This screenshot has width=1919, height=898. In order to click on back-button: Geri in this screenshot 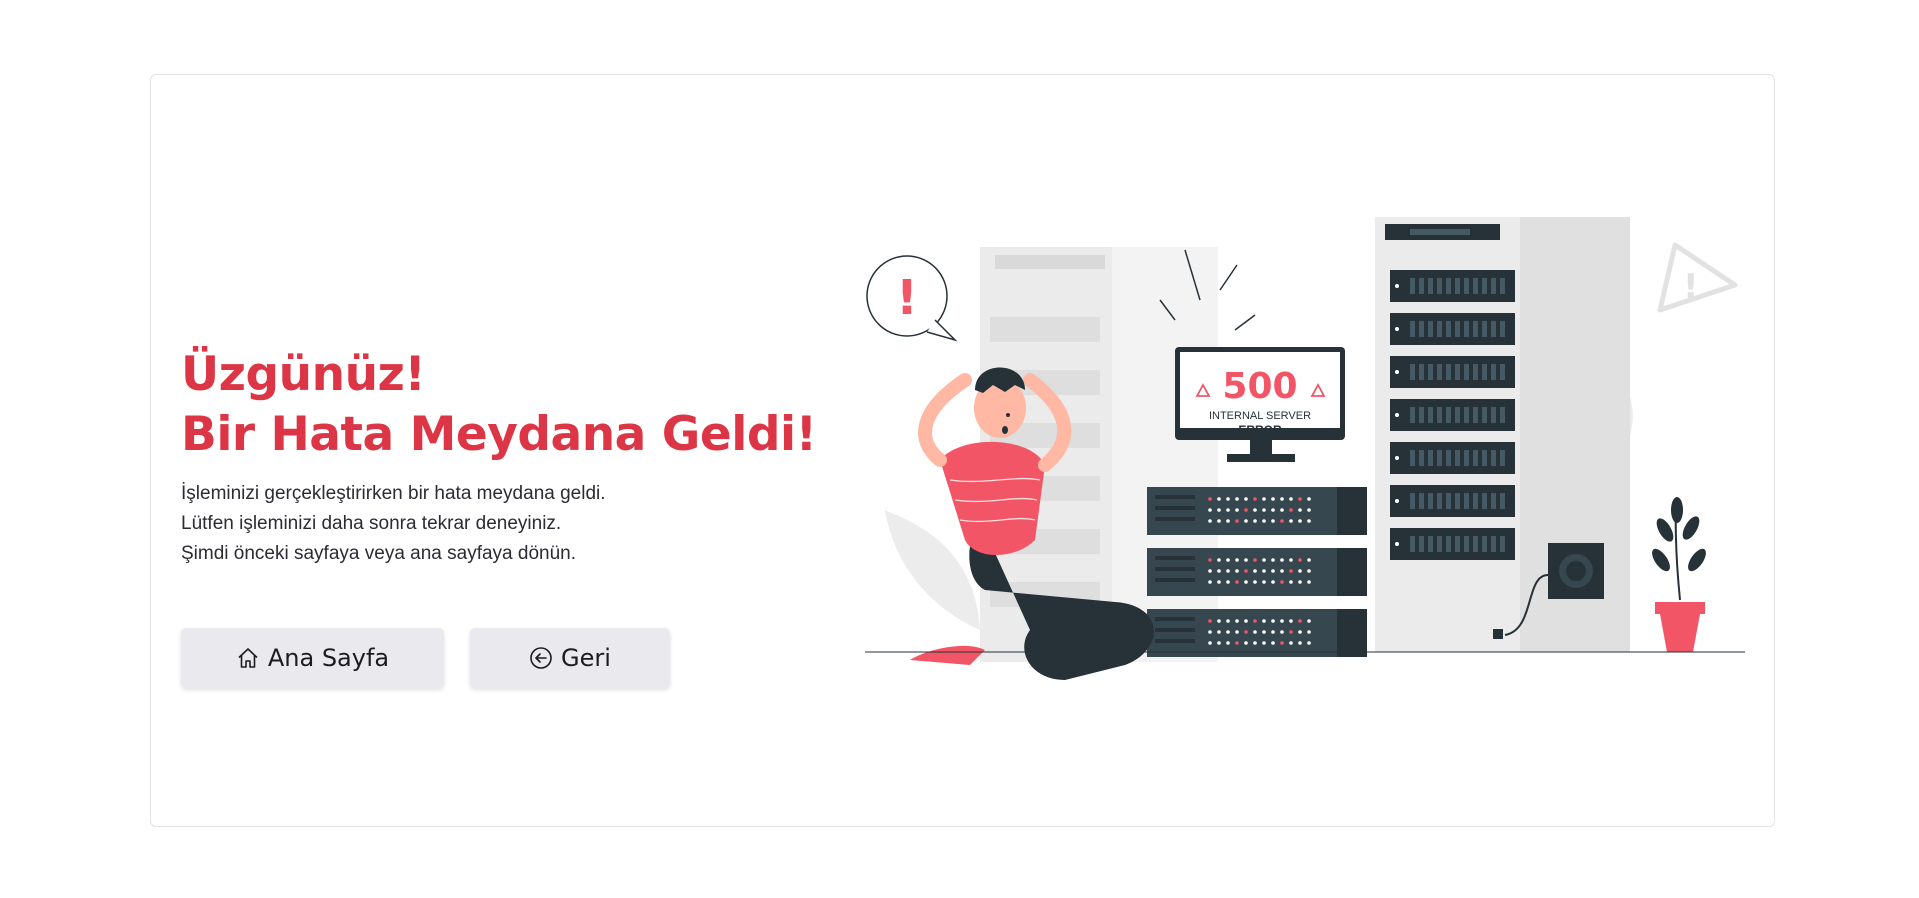, I will do `click(570, 658)`.